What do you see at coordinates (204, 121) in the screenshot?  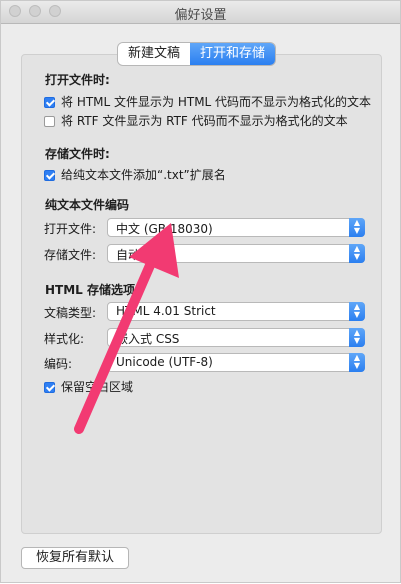 I see `show-rtf-as-code-label: 将 RTF 文件显示为 RTF 代码而不显示为格式化的文本` at bounding box center [204, 121].